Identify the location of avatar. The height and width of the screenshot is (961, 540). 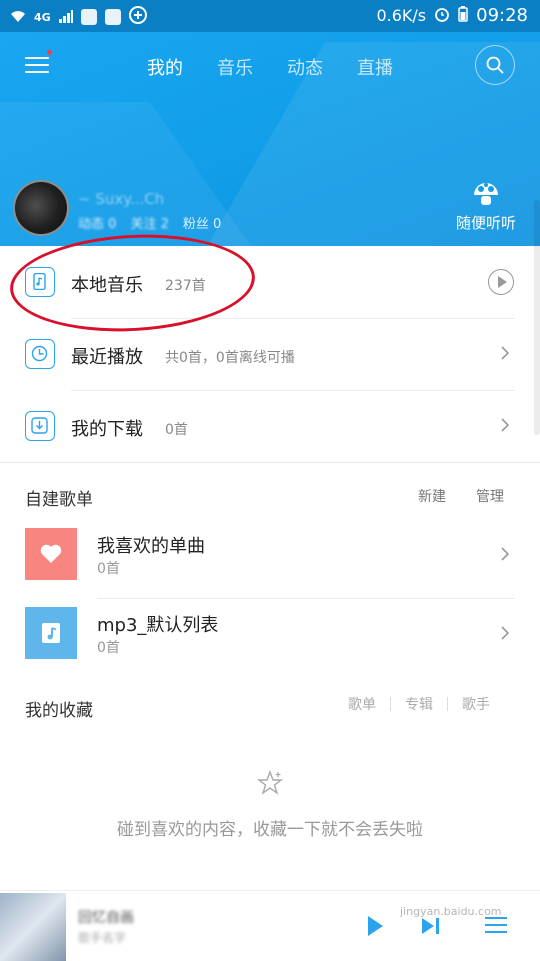
(41, 208).